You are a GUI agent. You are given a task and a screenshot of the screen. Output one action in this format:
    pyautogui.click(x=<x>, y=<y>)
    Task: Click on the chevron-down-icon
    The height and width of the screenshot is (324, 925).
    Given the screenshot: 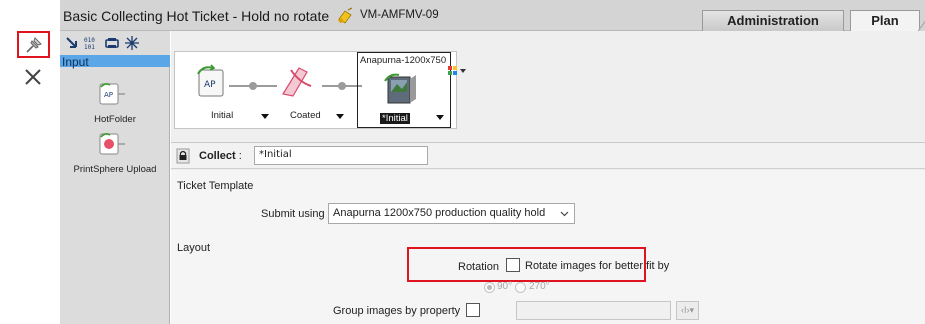 What is the action you would take?
    pyautogui.click(x=564, y=214)
    